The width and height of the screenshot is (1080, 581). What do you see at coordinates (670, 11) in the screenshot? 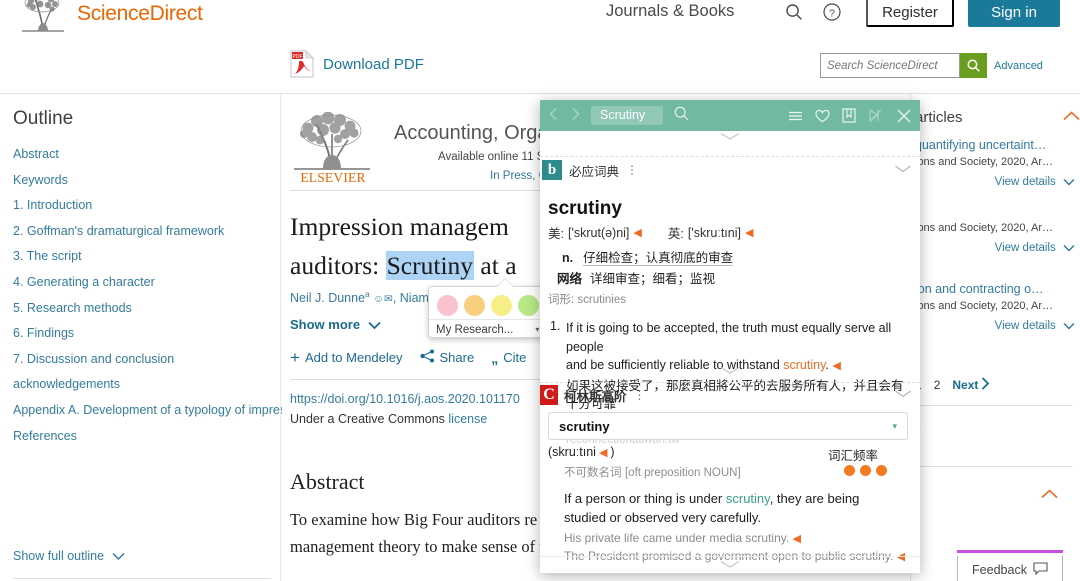
I see `nav-journals-books: Journals & Books` at bounding box center [670, 11].